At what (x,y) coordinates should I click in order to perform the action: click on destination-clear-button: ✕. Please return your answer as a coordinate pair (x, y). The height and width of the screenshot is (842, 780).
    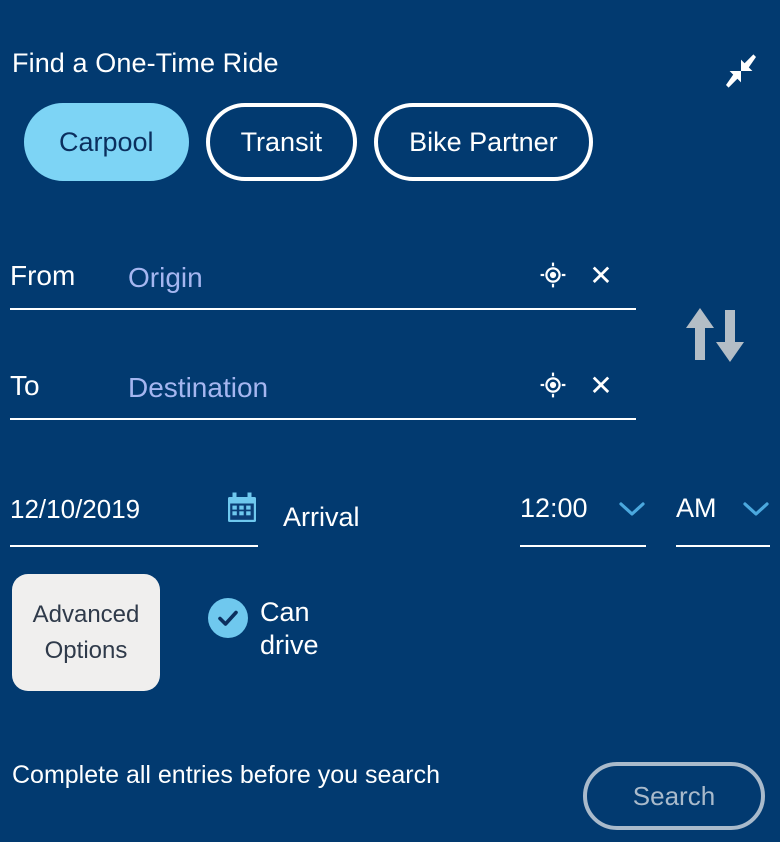
    Looking at the image, I should click on (601, 385).